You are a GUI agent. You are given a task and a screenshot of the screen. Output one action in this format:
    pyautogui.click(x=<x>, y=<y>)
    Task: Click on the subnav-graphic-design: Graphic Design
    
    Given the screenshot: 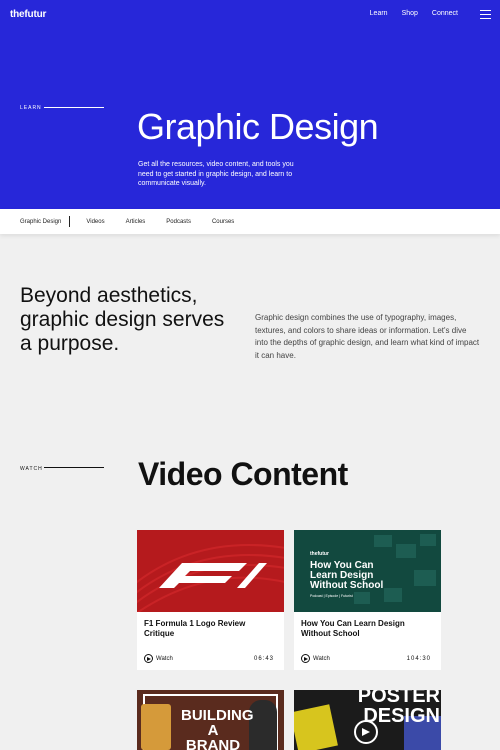 What is the action you would take?
    pyautogui.click(x=40, y=222)
    